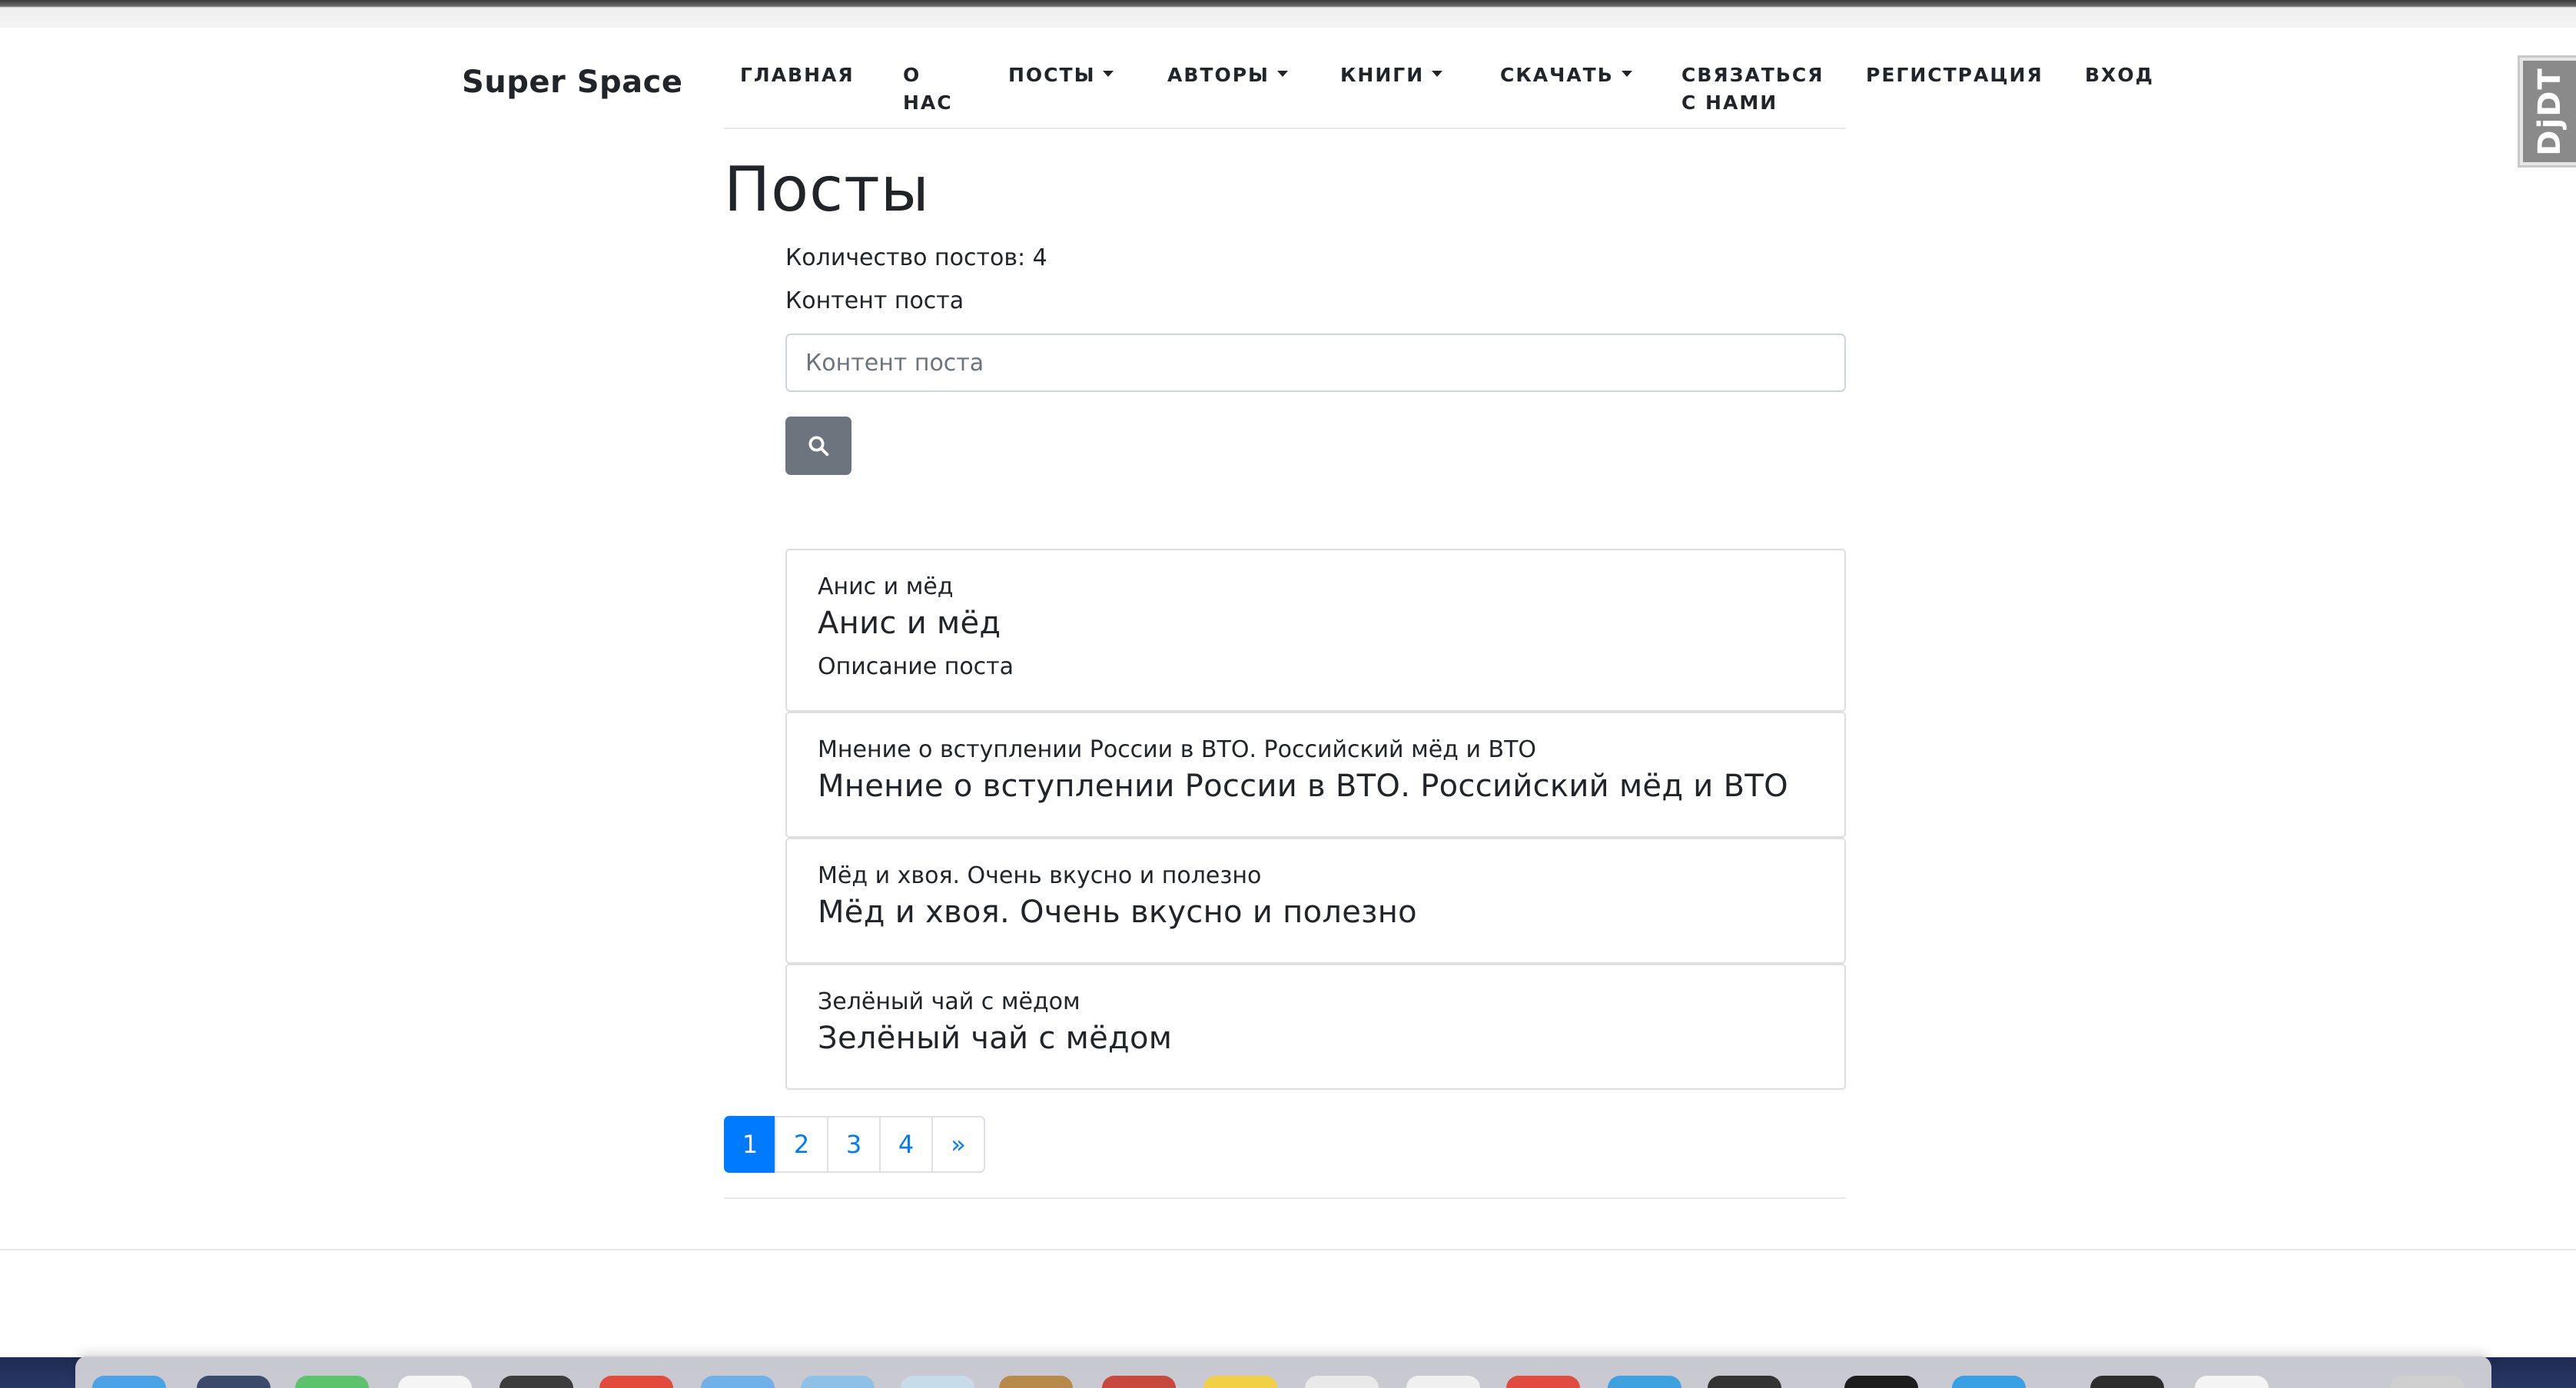 This screenshot has height=1388, width=2576. What do you see at coordinates (1040, 876) in the screenshot?
I see `post-subtitle: Мёд и хвоя. Очень вкусно и полезно` at bounding box center [1040, 876].